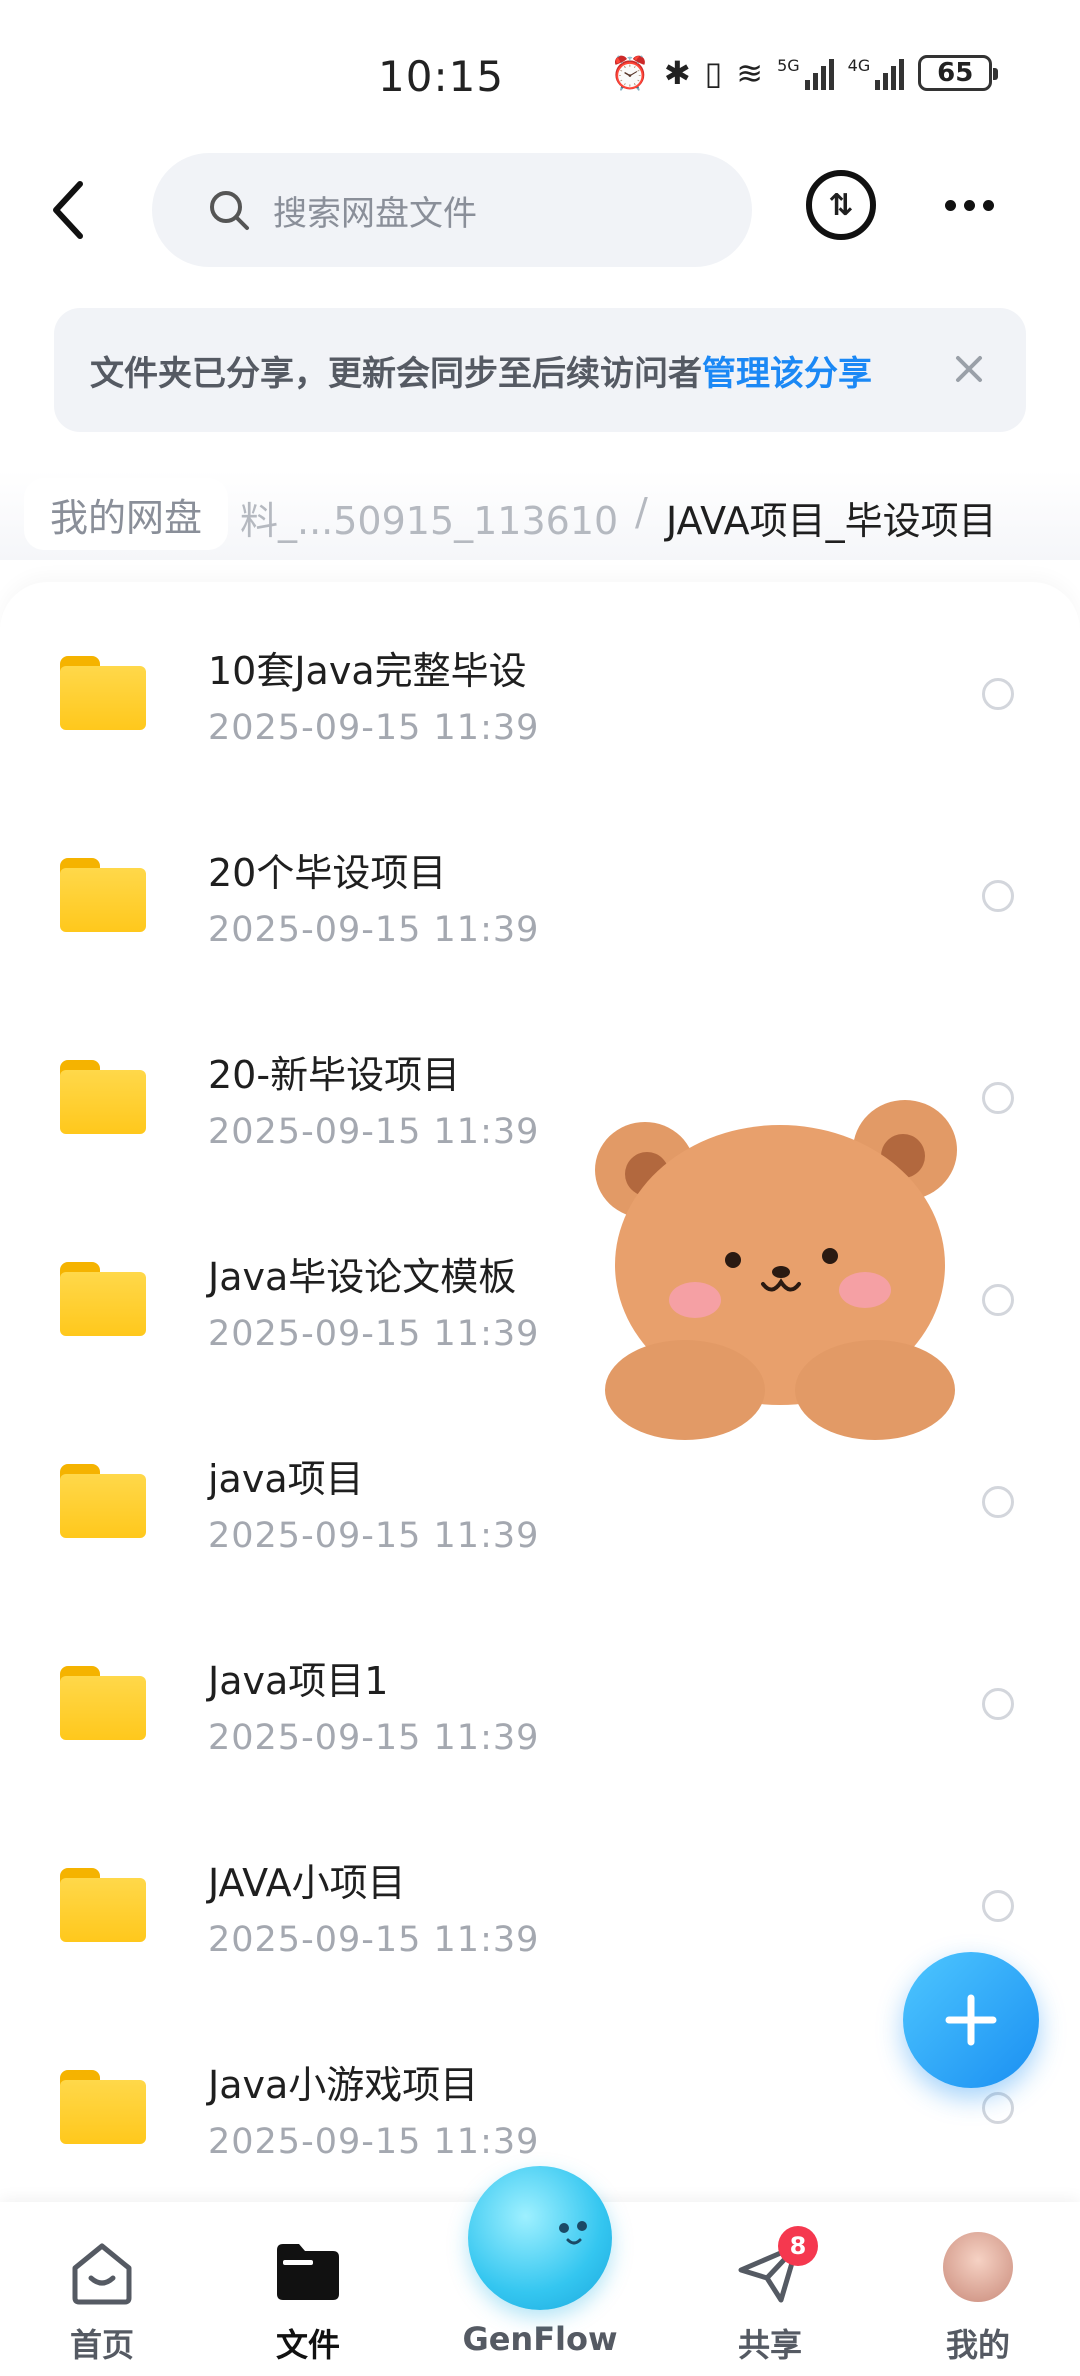 The height and width of the screenshot is (2376, 1080). Describe the element at coordinates (126, 514) in the screenshot. I see `breadcrumb-root: 我的网盘` at that location.